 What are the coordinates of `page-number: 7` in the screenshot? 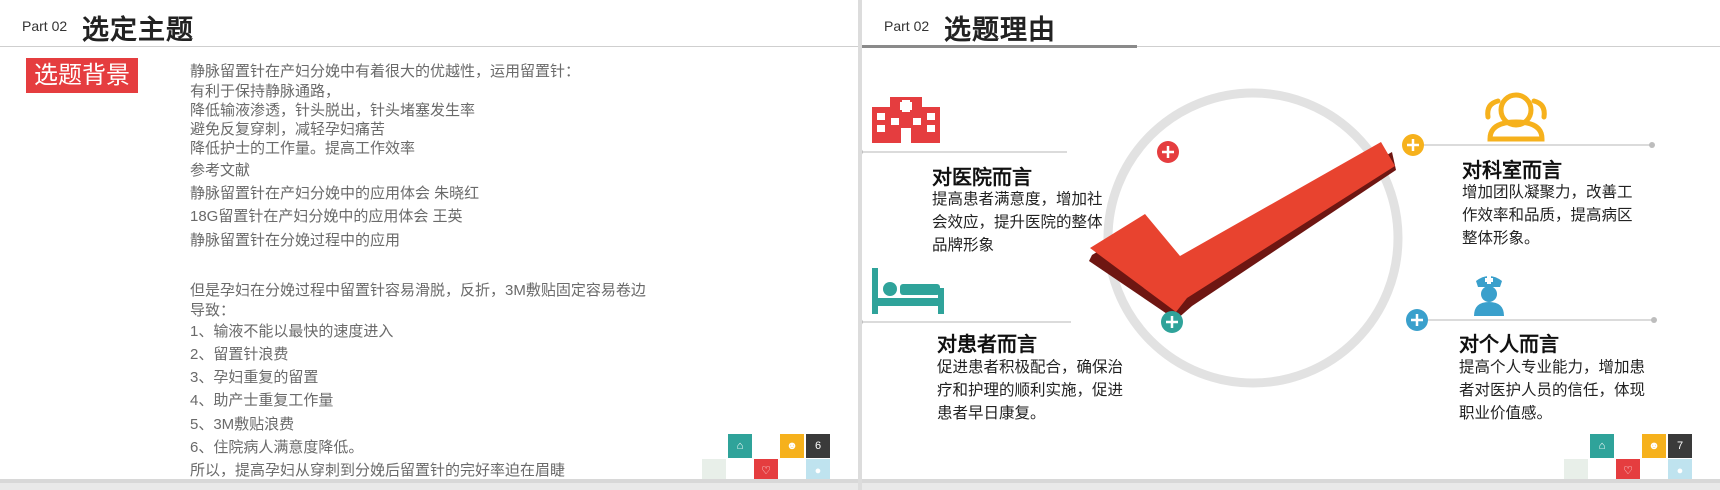 It's located at (1680, 446).